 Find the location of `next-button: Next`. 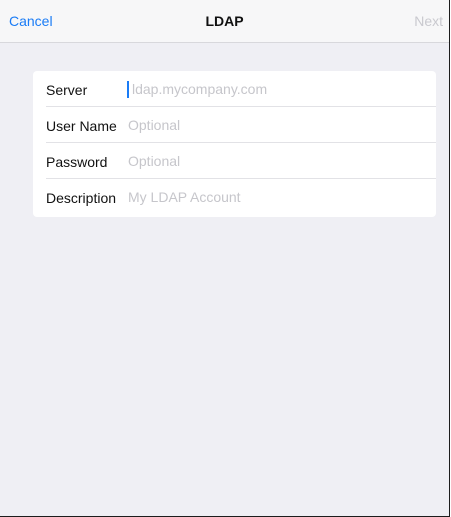

next-button: Next is located at coordinates (428, 21).